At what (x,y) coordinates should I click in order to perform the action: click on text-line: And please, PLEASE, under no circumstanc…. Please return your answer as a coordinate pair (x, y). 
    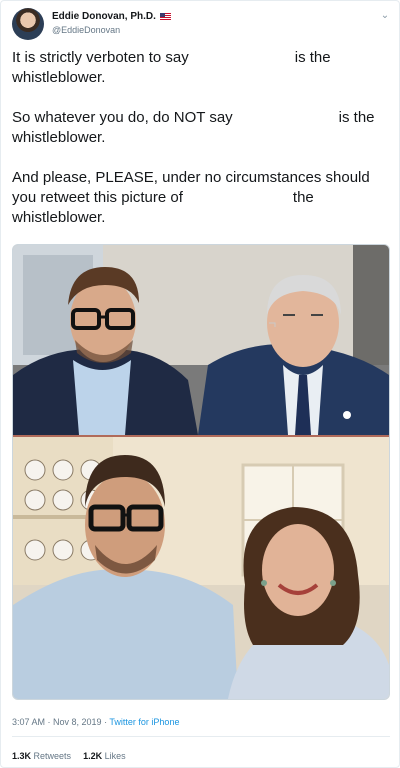
    Looking at the image, I should click on (191, 177).